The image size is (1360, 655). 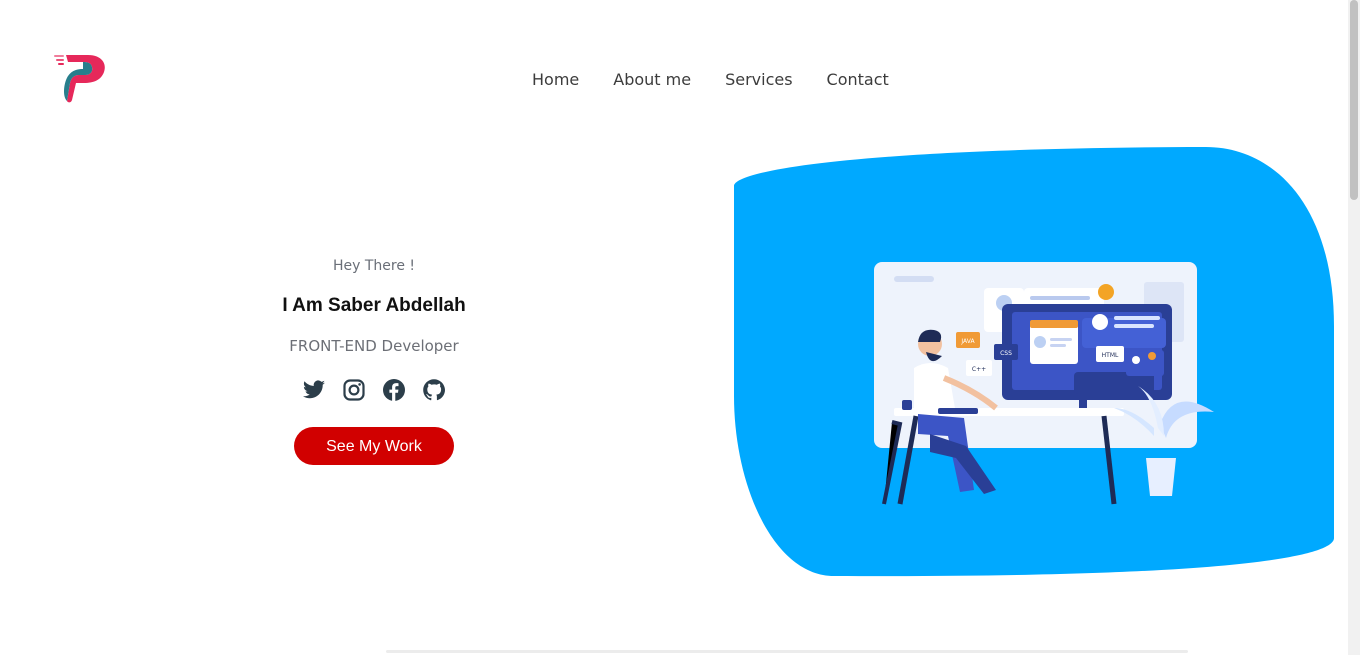 What do you see at coordinates (374, 346) in the screenshot?
I see `hero-role: FRONT-END Developer` at bounding box center [374, 346].